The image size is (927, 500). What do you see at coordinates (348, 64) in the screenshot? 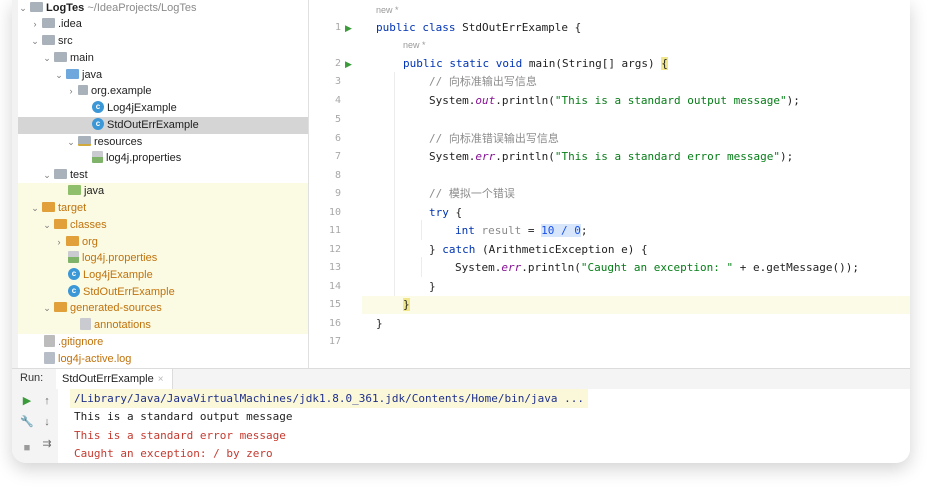
I see `run-method-icon: ▶` at bounding box center [348, 64].